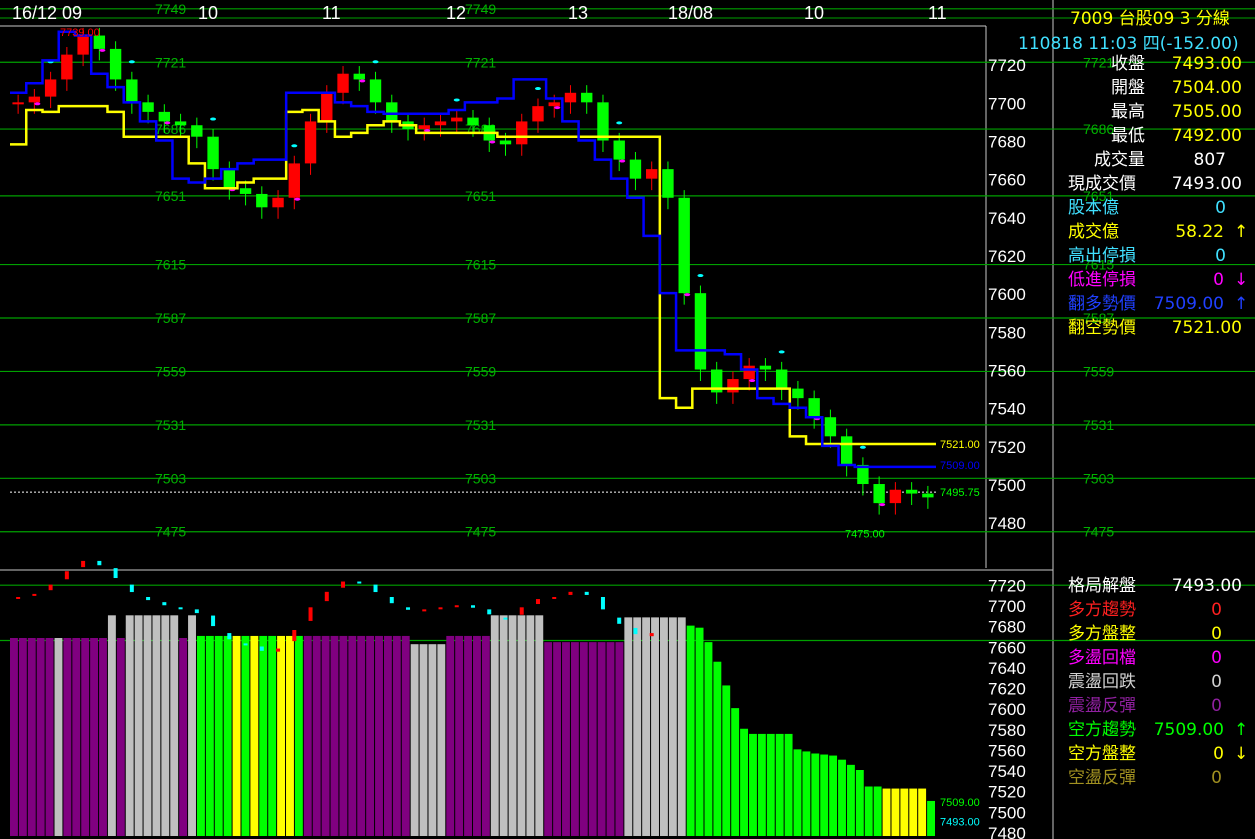 The width and height of the screenshot is (1255, 839). Describe the element at coordinates (1007, 371) in the screenshot. I see `y-tick-label: 7560` at that location.